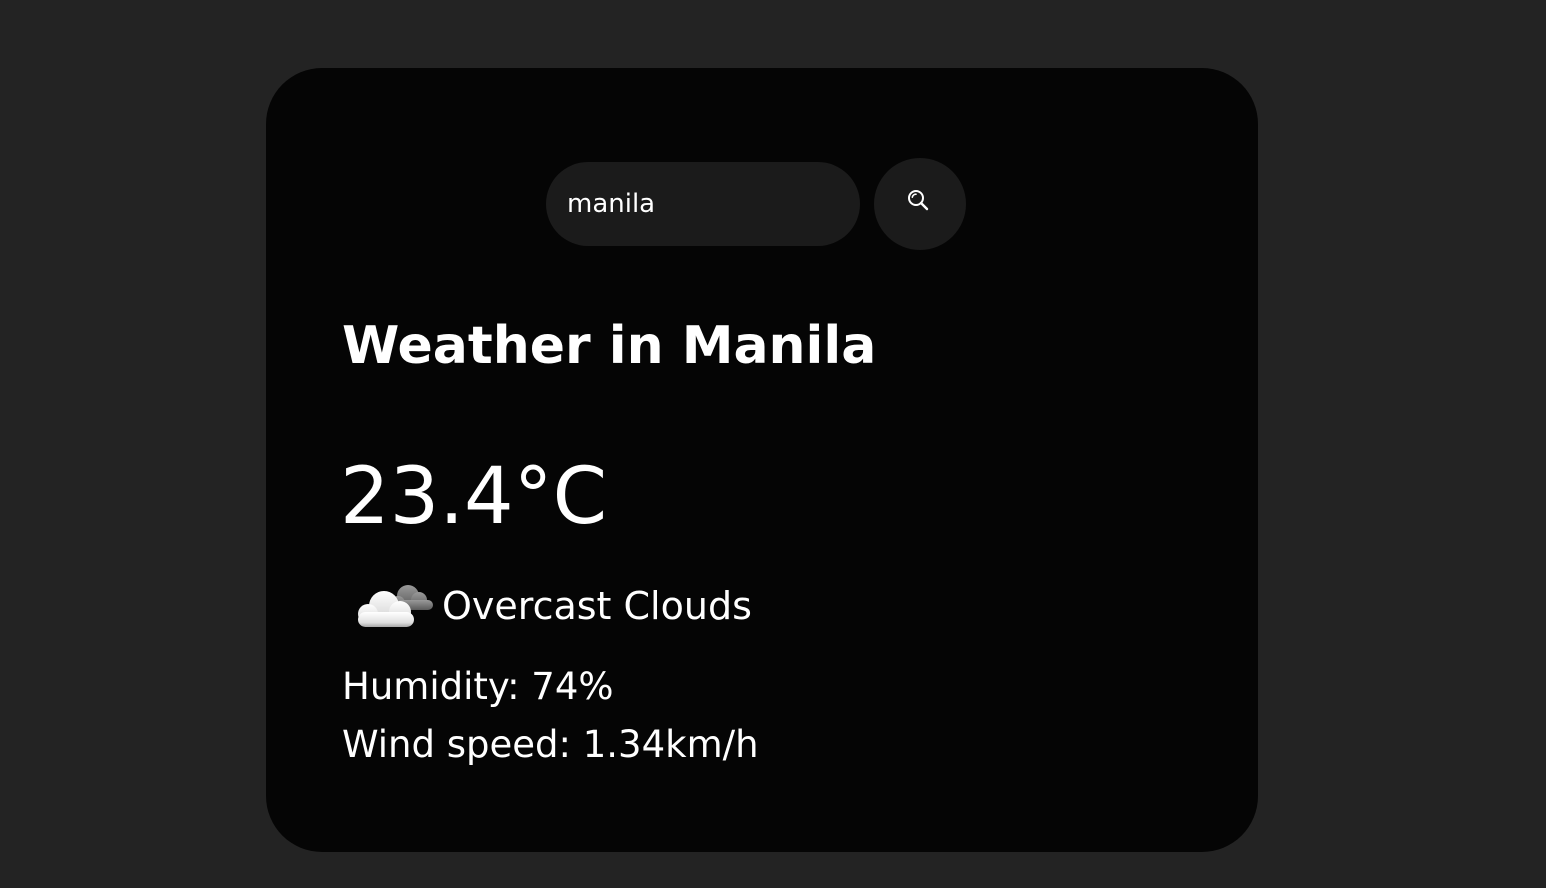 The width and height of the screenshot is (1546, 888). Describe the element at coordinates (478, 686) in the screenshot. I see `humidity-text: Humidity: 74%` at that location.